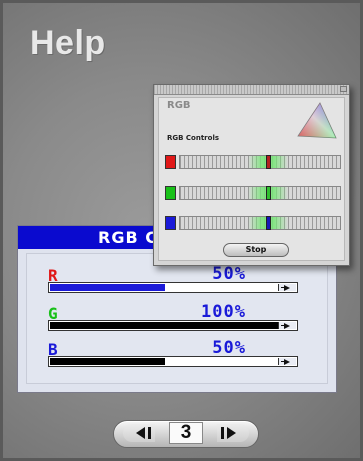  What do you see at coordinates (173, 287) in the screenshot?
I see `channel-slider-r` at bounding box center [173, 287].